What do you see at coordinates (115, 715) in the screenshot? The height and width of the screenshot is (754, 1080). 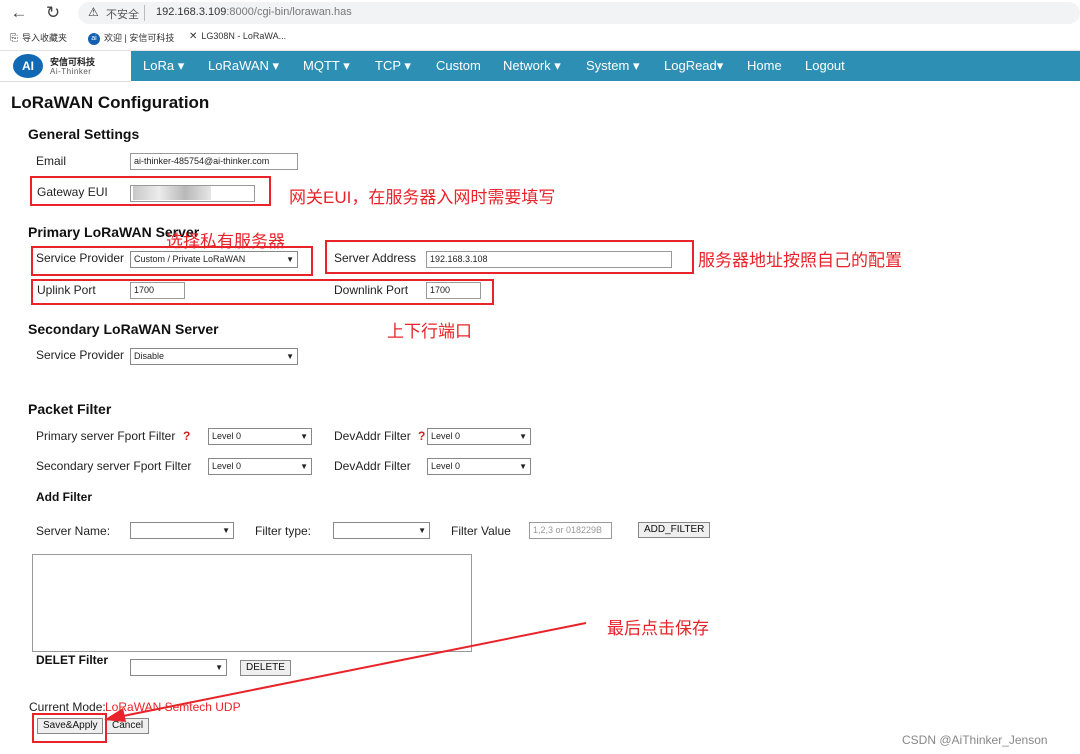 I see `arrow-head` at bounding box center [115, 715].